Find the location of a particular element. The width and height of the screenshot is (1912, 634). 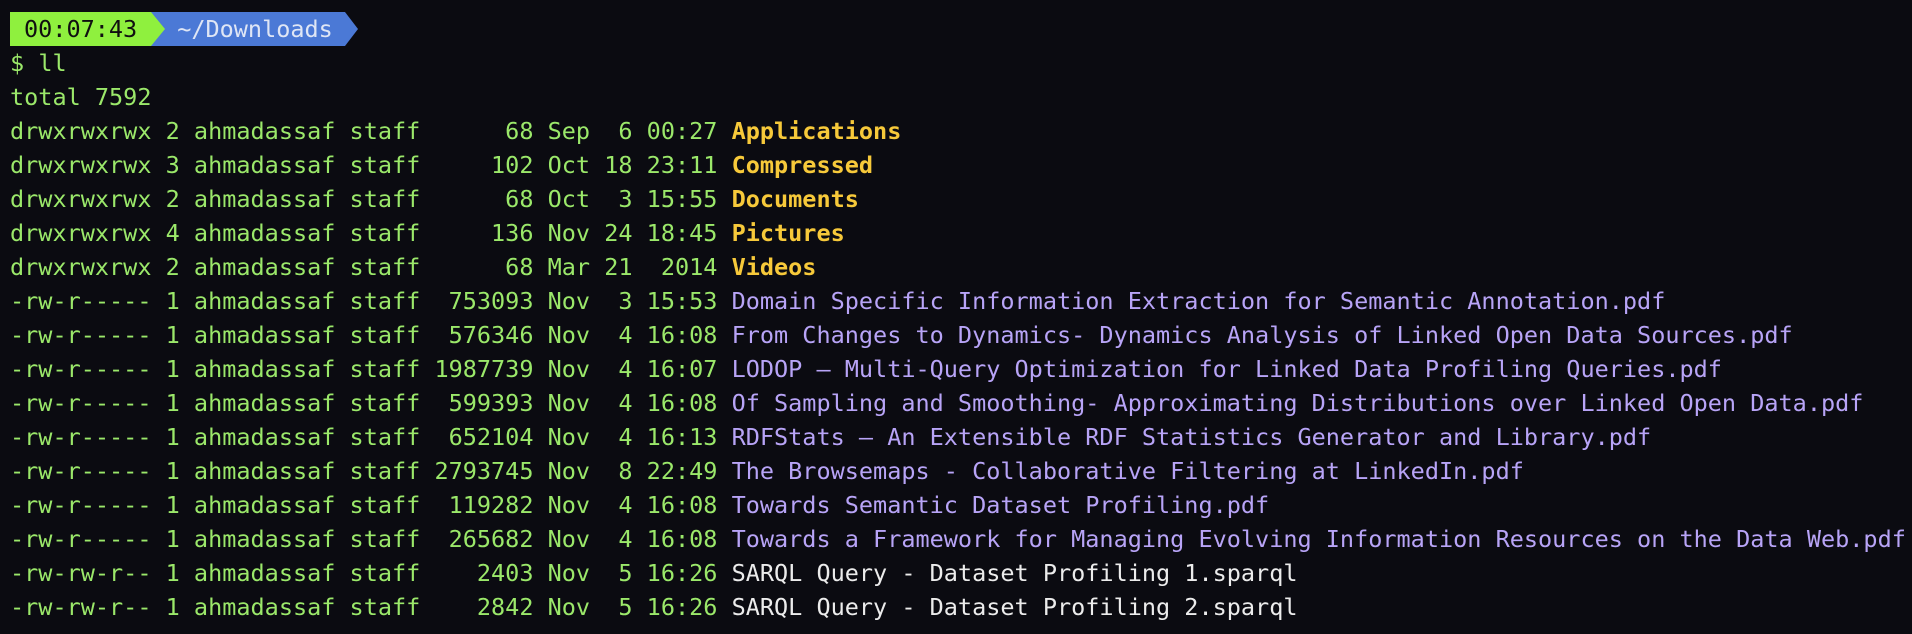

directory-name: Documents is located at coordinates (795, 199).